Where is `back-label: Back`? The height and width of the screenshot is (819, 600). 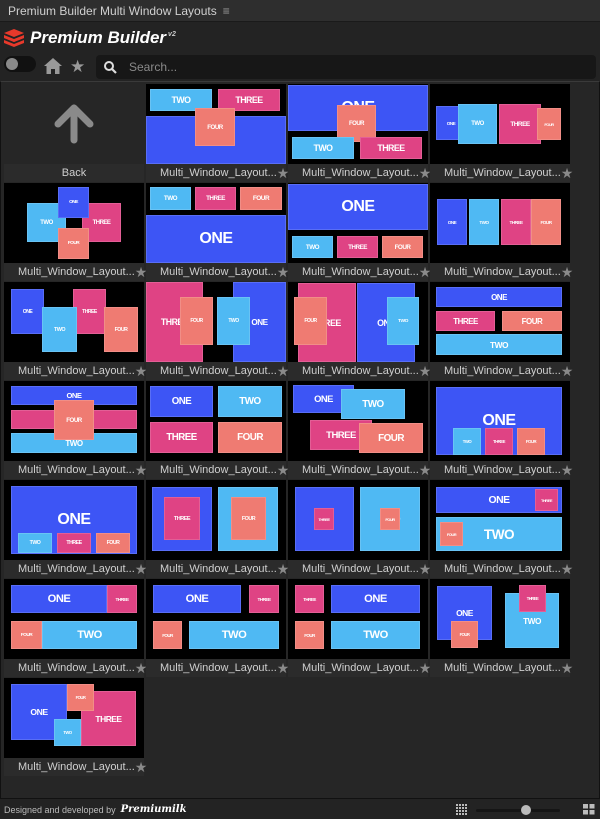
back-label: Back is located at coordinates (74, 173).